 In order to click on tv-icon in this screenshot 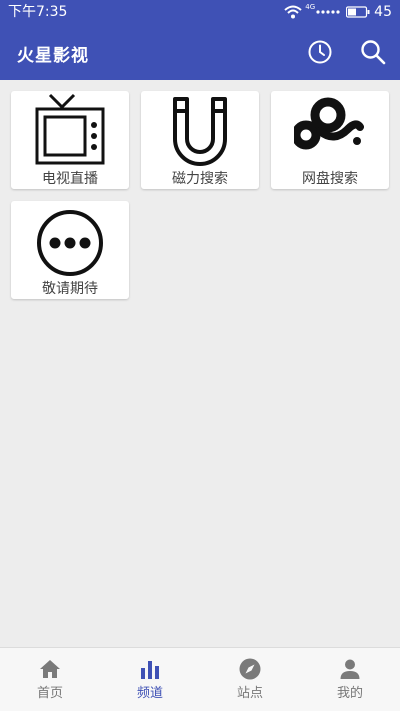, I will do `click(70, 129)`.